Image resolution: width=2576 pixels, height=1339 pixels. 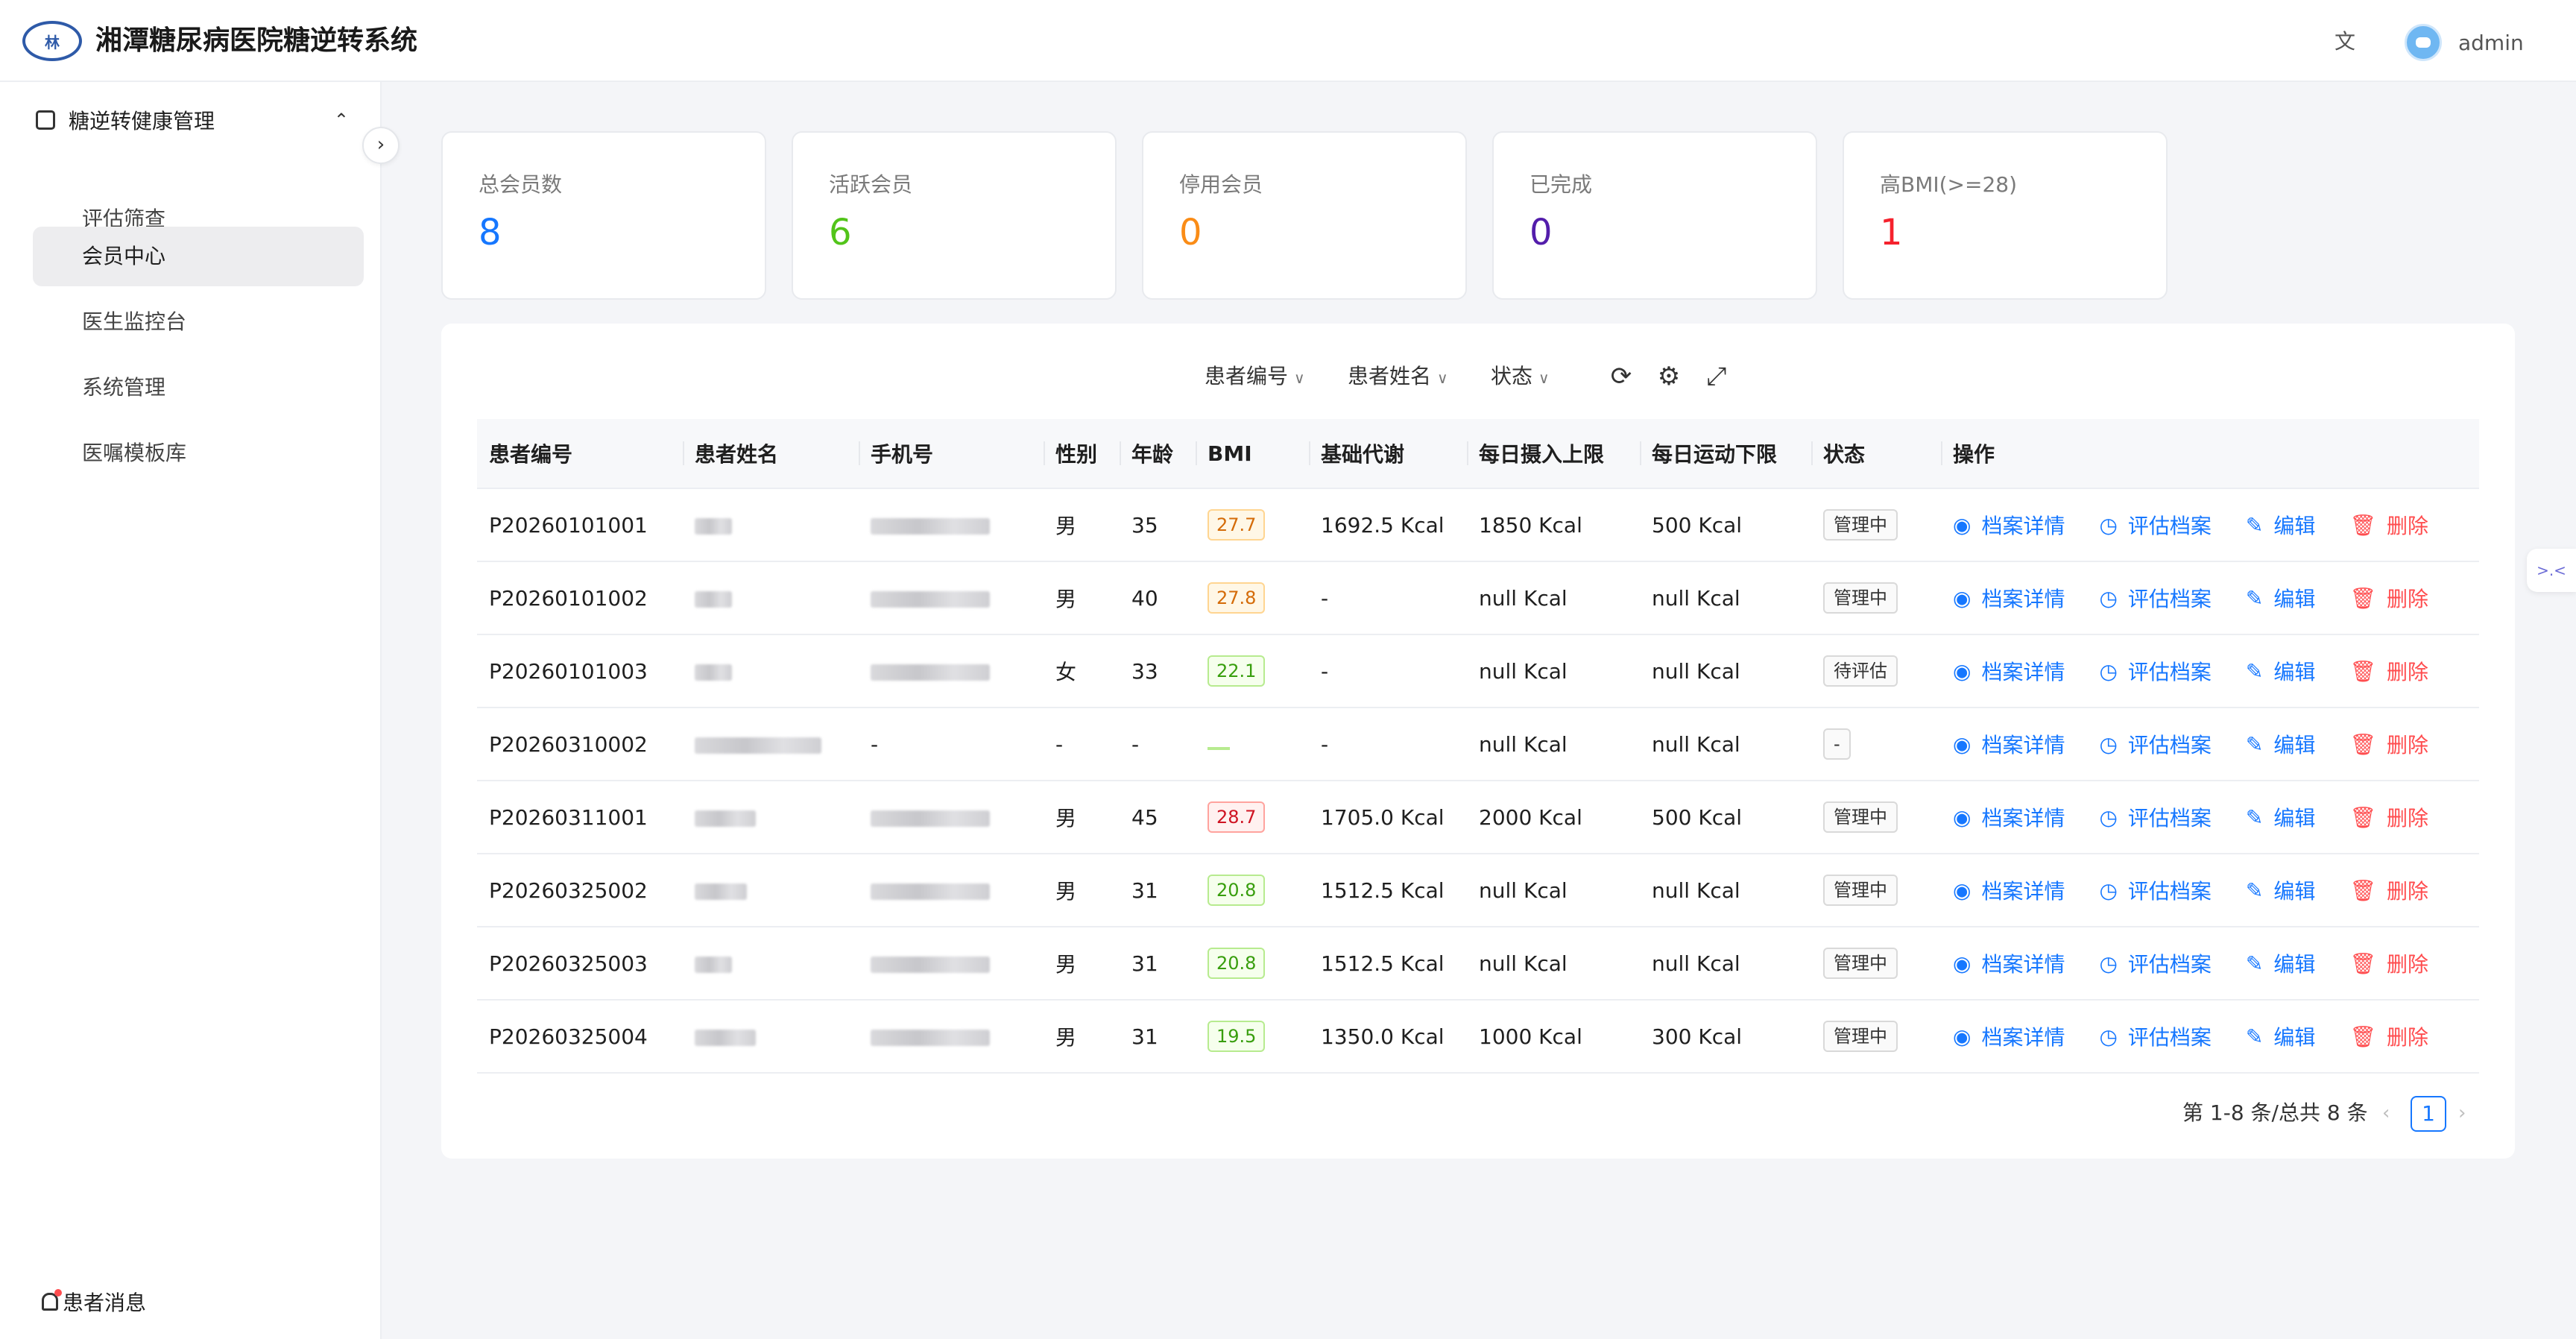 What do you see at coordinates (1716, 376) in the screenshot?
I see `fullscreen-icon: ⤢` at bounding box center [1716, 376].